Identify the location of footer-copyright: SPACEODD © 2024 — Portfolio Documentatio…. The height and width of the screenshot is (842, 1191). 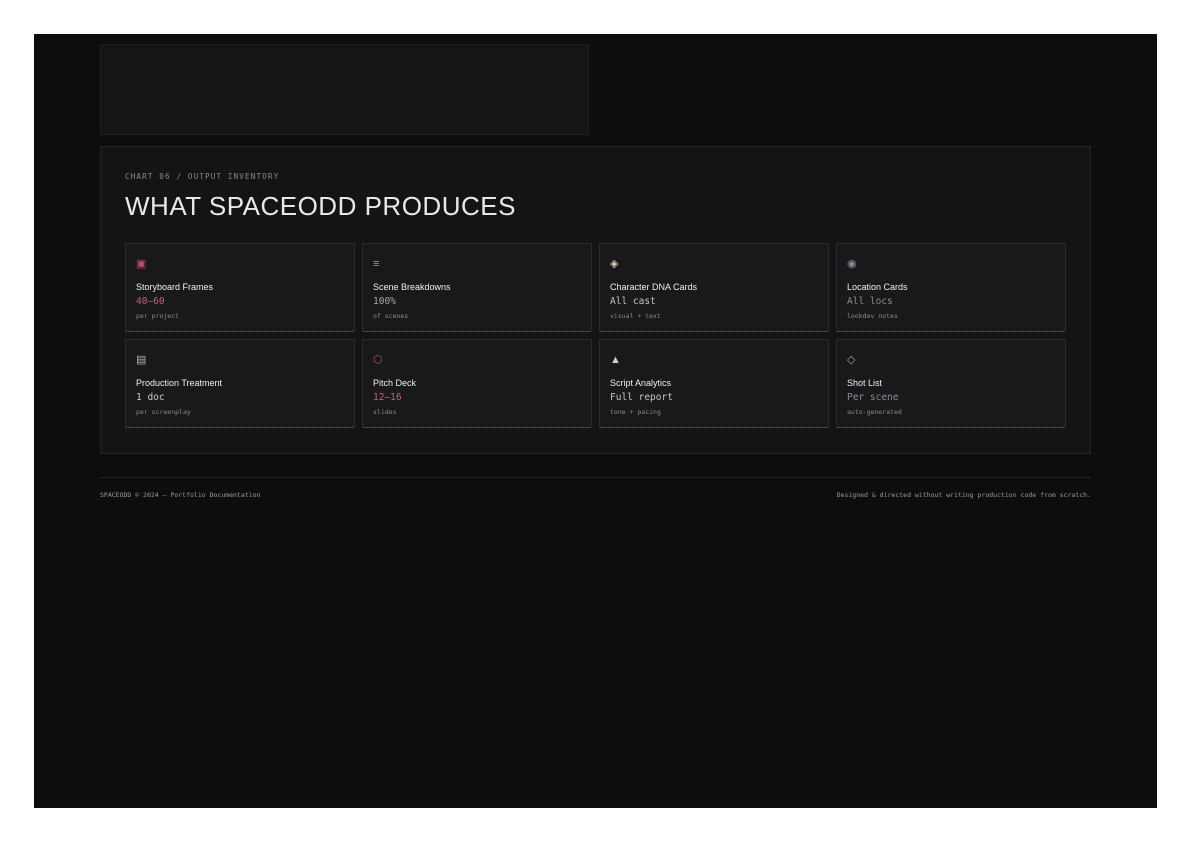
(180, 495).